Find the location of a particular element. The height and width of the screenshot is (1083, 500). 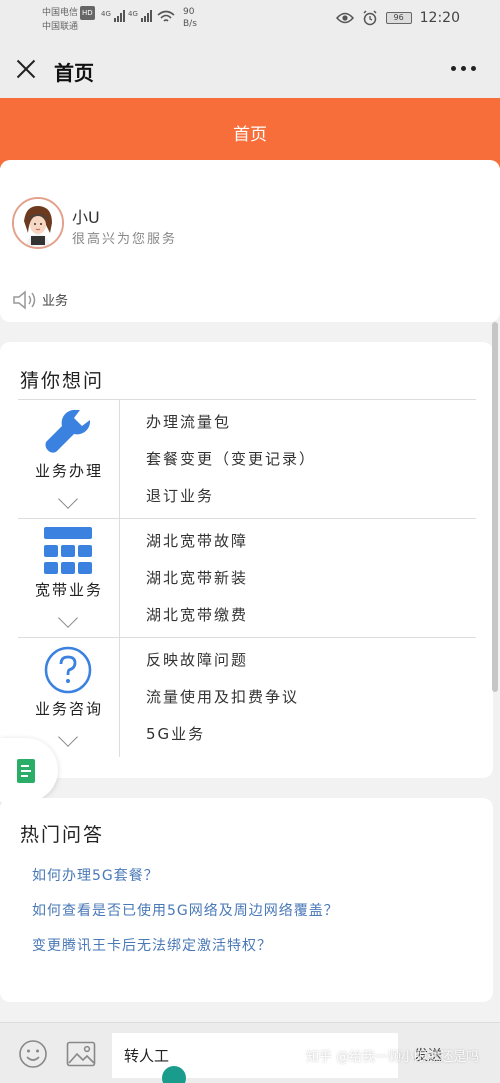

avatar is located at coordinates (38, 223).